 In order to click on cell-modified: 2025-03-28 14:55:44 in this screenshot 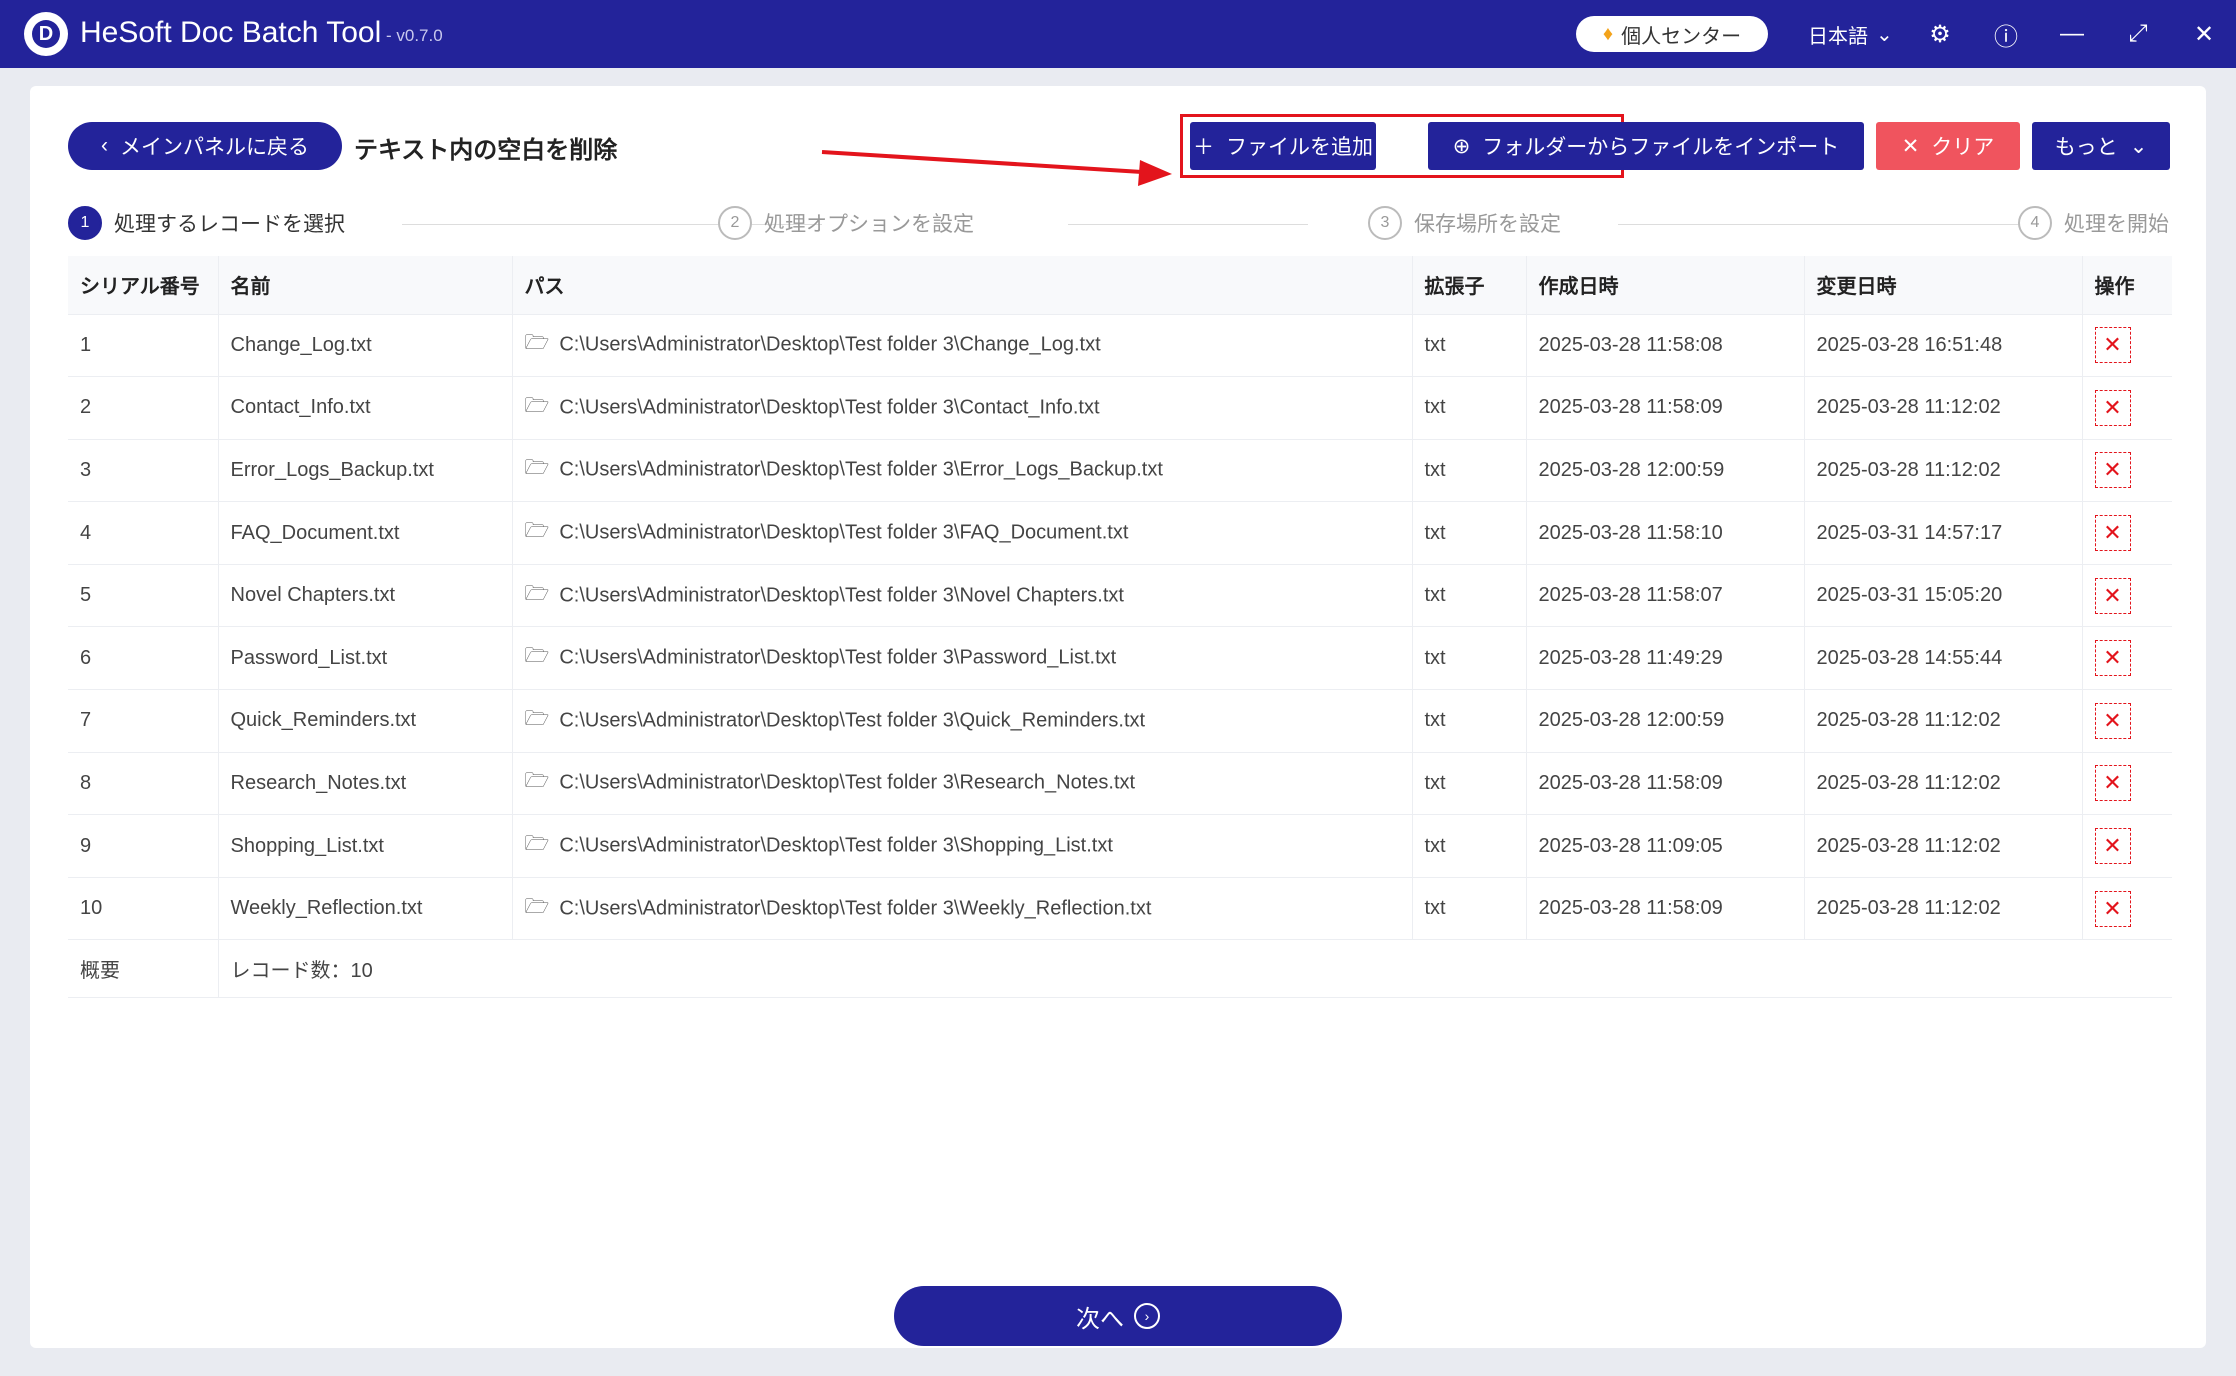, I will do `click(1943, 658)`.